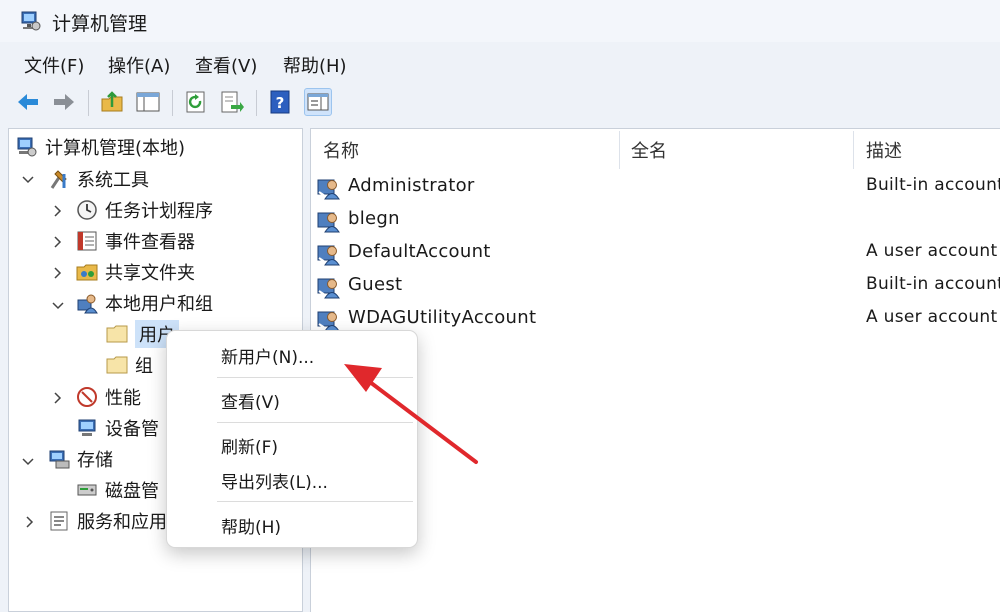  I want to click on console-tree-icon, so click(148, 102).